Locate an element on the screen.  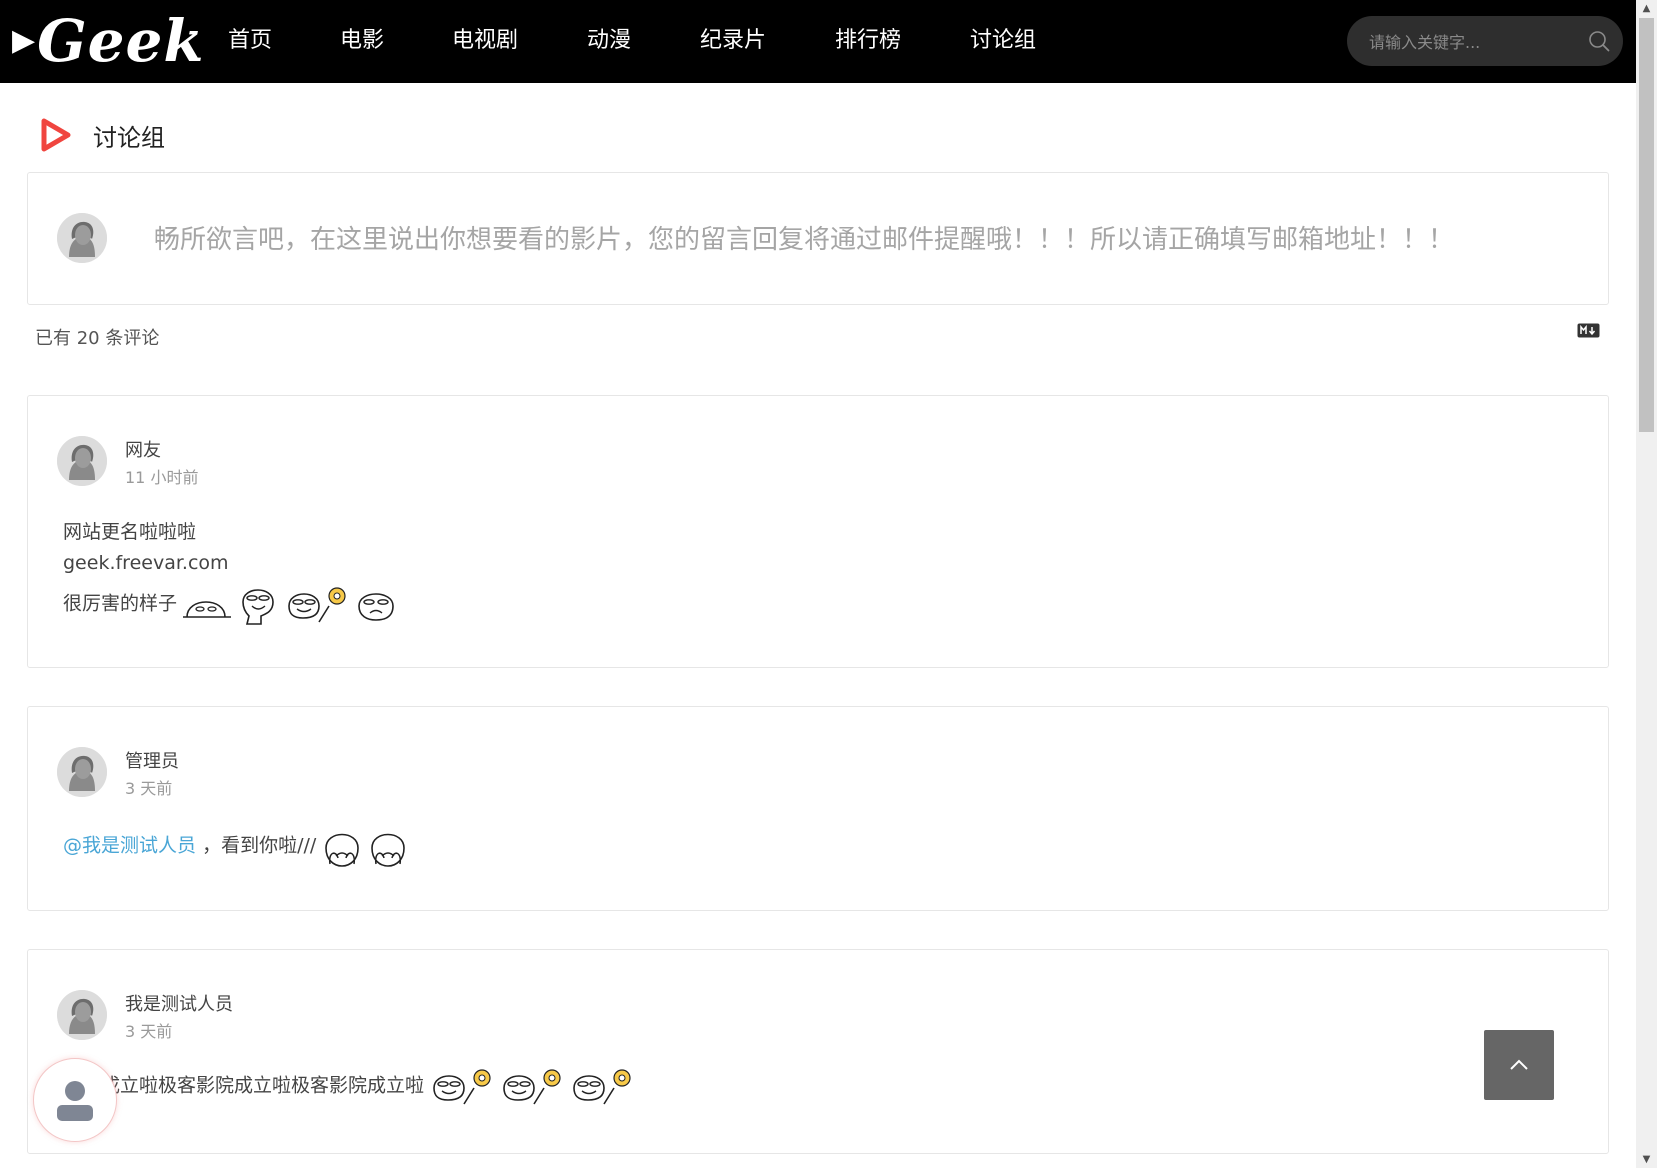
smirk-emoji-icon is located at coordinates (258, 607).